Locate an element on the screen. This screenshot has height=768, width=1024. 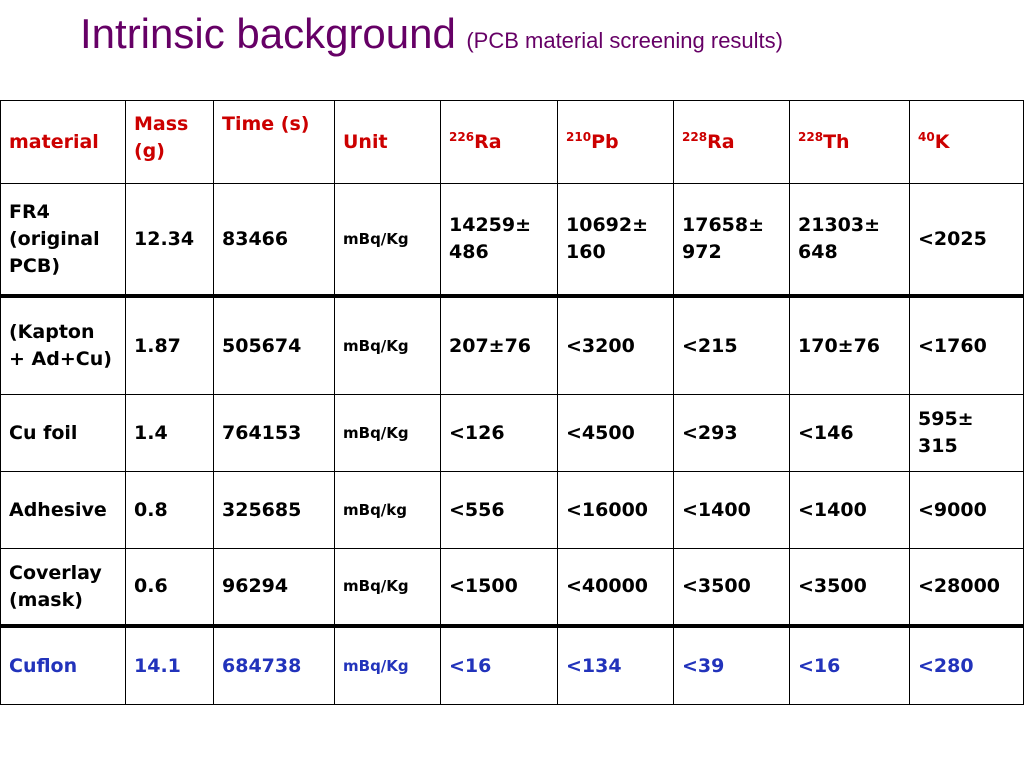
header-th228-symbol: Th is located at coordinates (836, 141).